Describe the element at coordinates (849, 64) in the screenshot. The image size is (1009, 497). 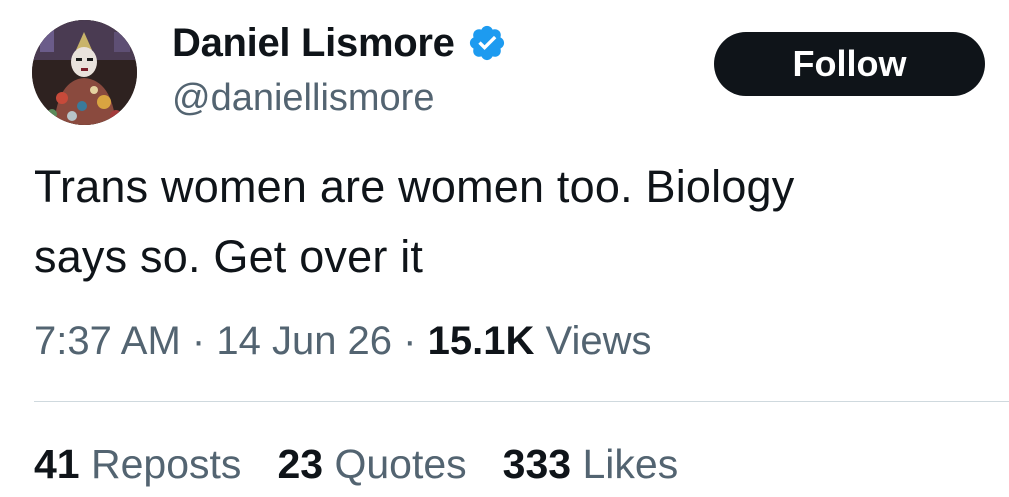
I see `follow-button: Follow` at that location.